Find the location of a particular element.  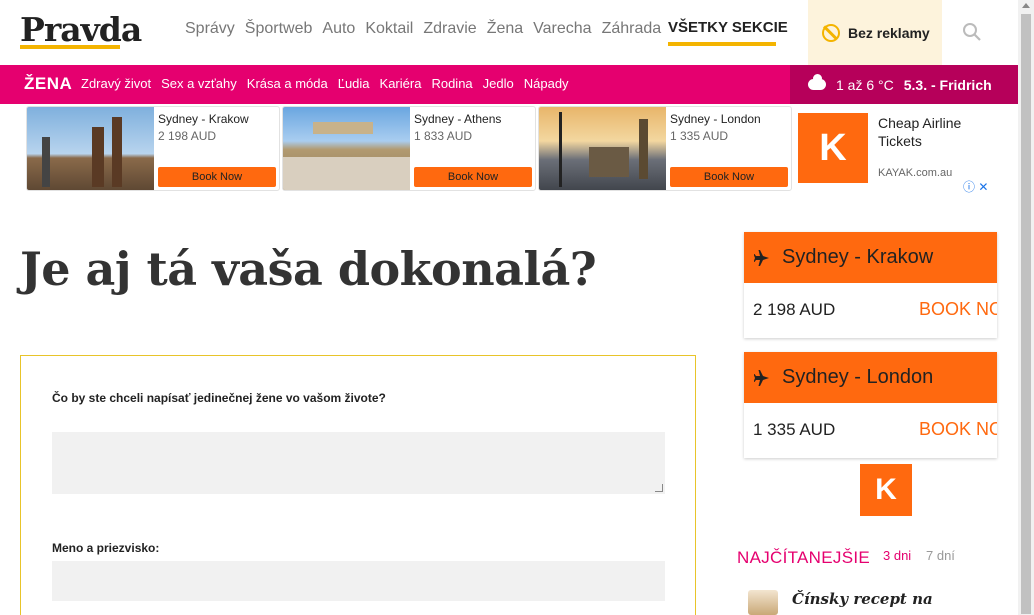

logo-underline is located at coordinates (70, 47).